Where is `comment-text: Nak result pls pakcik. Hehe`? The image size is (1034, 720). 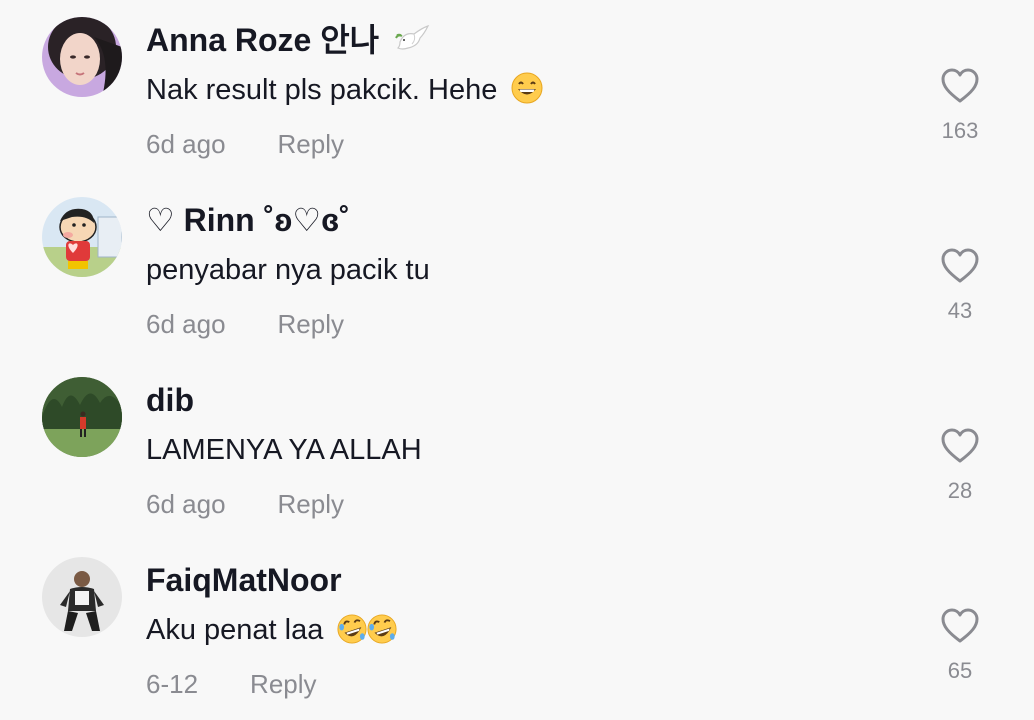 comment-text: Nak result pls pakcik. Hehe is located at coordinates (344, 92).